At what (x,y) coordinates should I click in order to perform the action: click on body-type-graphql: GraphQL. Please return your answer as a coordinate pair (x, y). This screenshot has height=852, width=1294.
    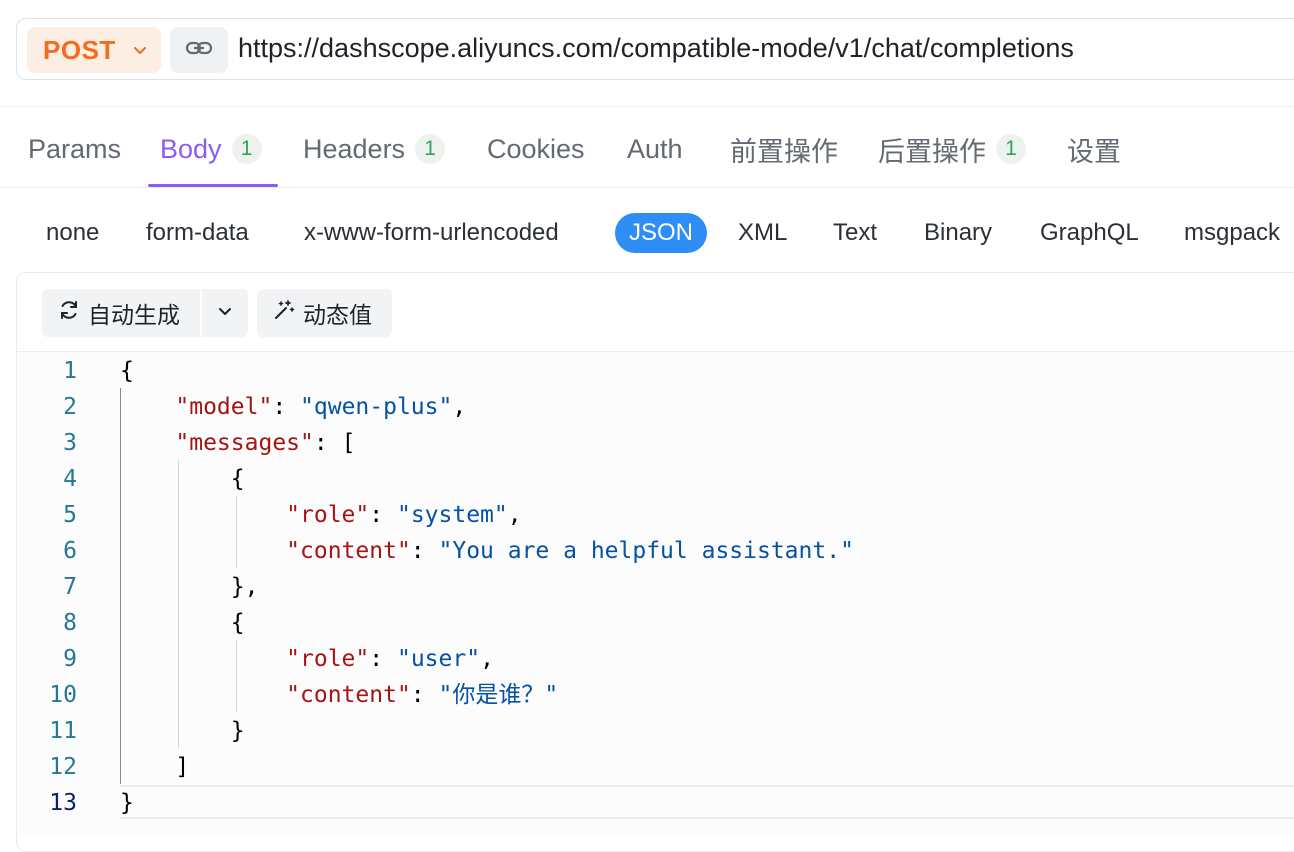
    Looking at the image, I should click on (1089, 233).